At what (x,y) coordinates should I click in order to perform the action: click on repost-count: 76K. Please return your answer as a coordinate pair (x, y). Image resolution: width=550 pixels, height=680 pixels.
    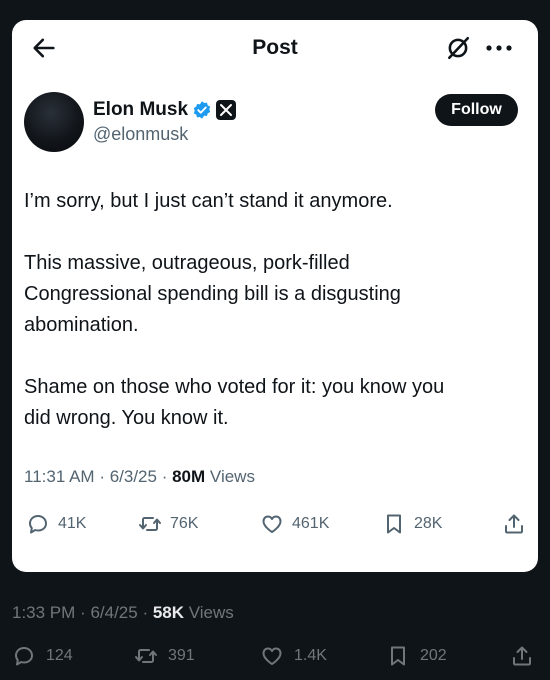
    Looking at the image, I should click on (184, 523).